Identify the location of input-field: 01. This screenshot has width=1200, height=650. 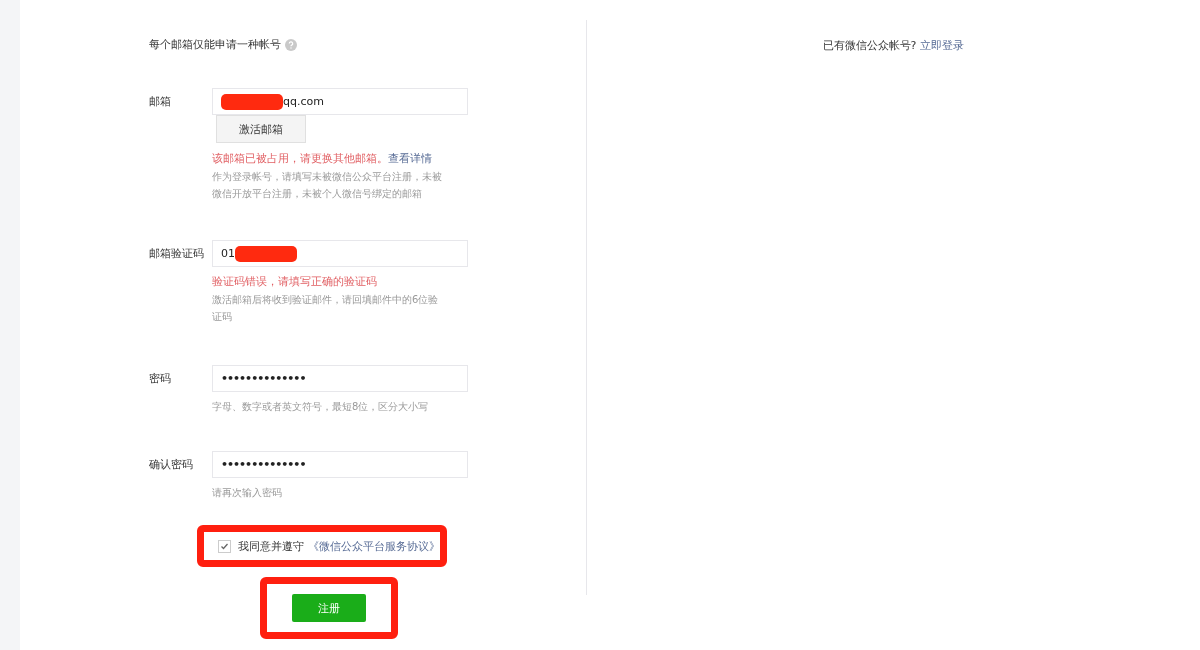
(340, 253).